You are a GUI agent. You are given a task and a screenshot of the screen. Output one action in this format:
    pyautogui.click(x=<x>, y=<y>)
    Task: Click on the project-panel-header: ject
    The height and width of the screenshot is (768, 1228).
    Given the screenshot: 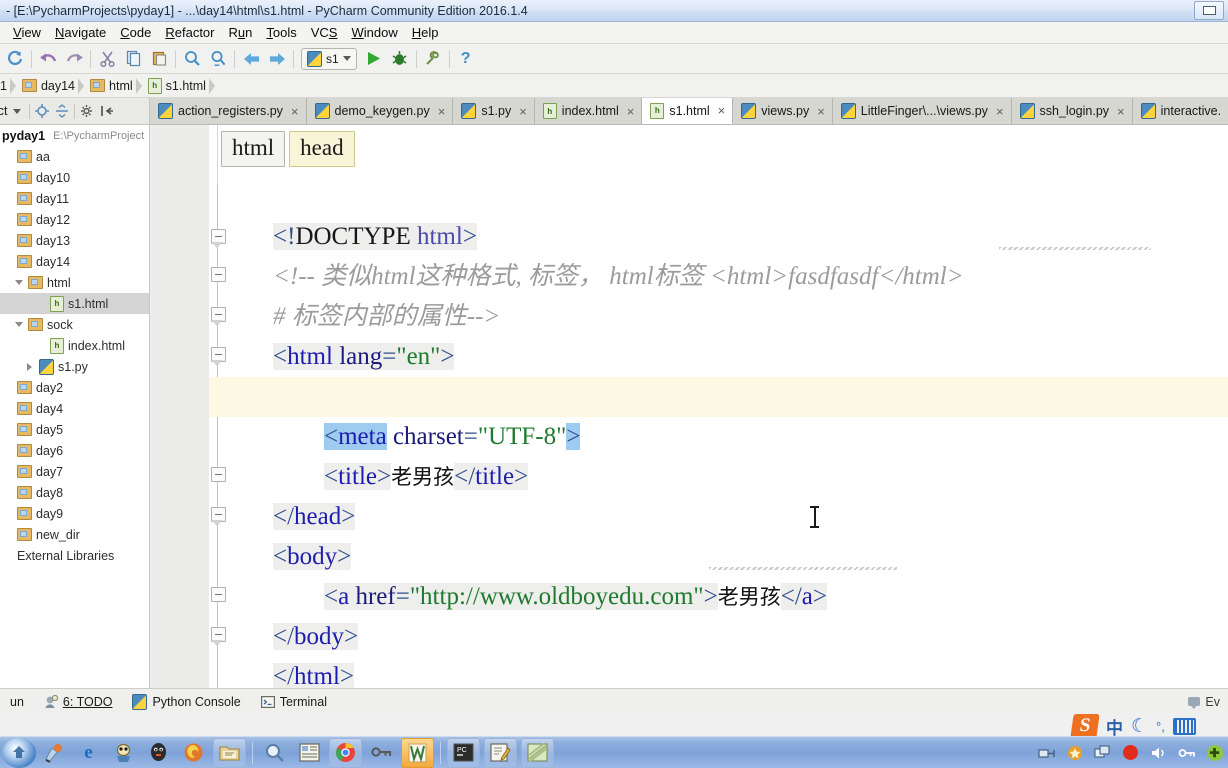 What is the action you would take?
    pyautogui.click(x=75, y=111)
    